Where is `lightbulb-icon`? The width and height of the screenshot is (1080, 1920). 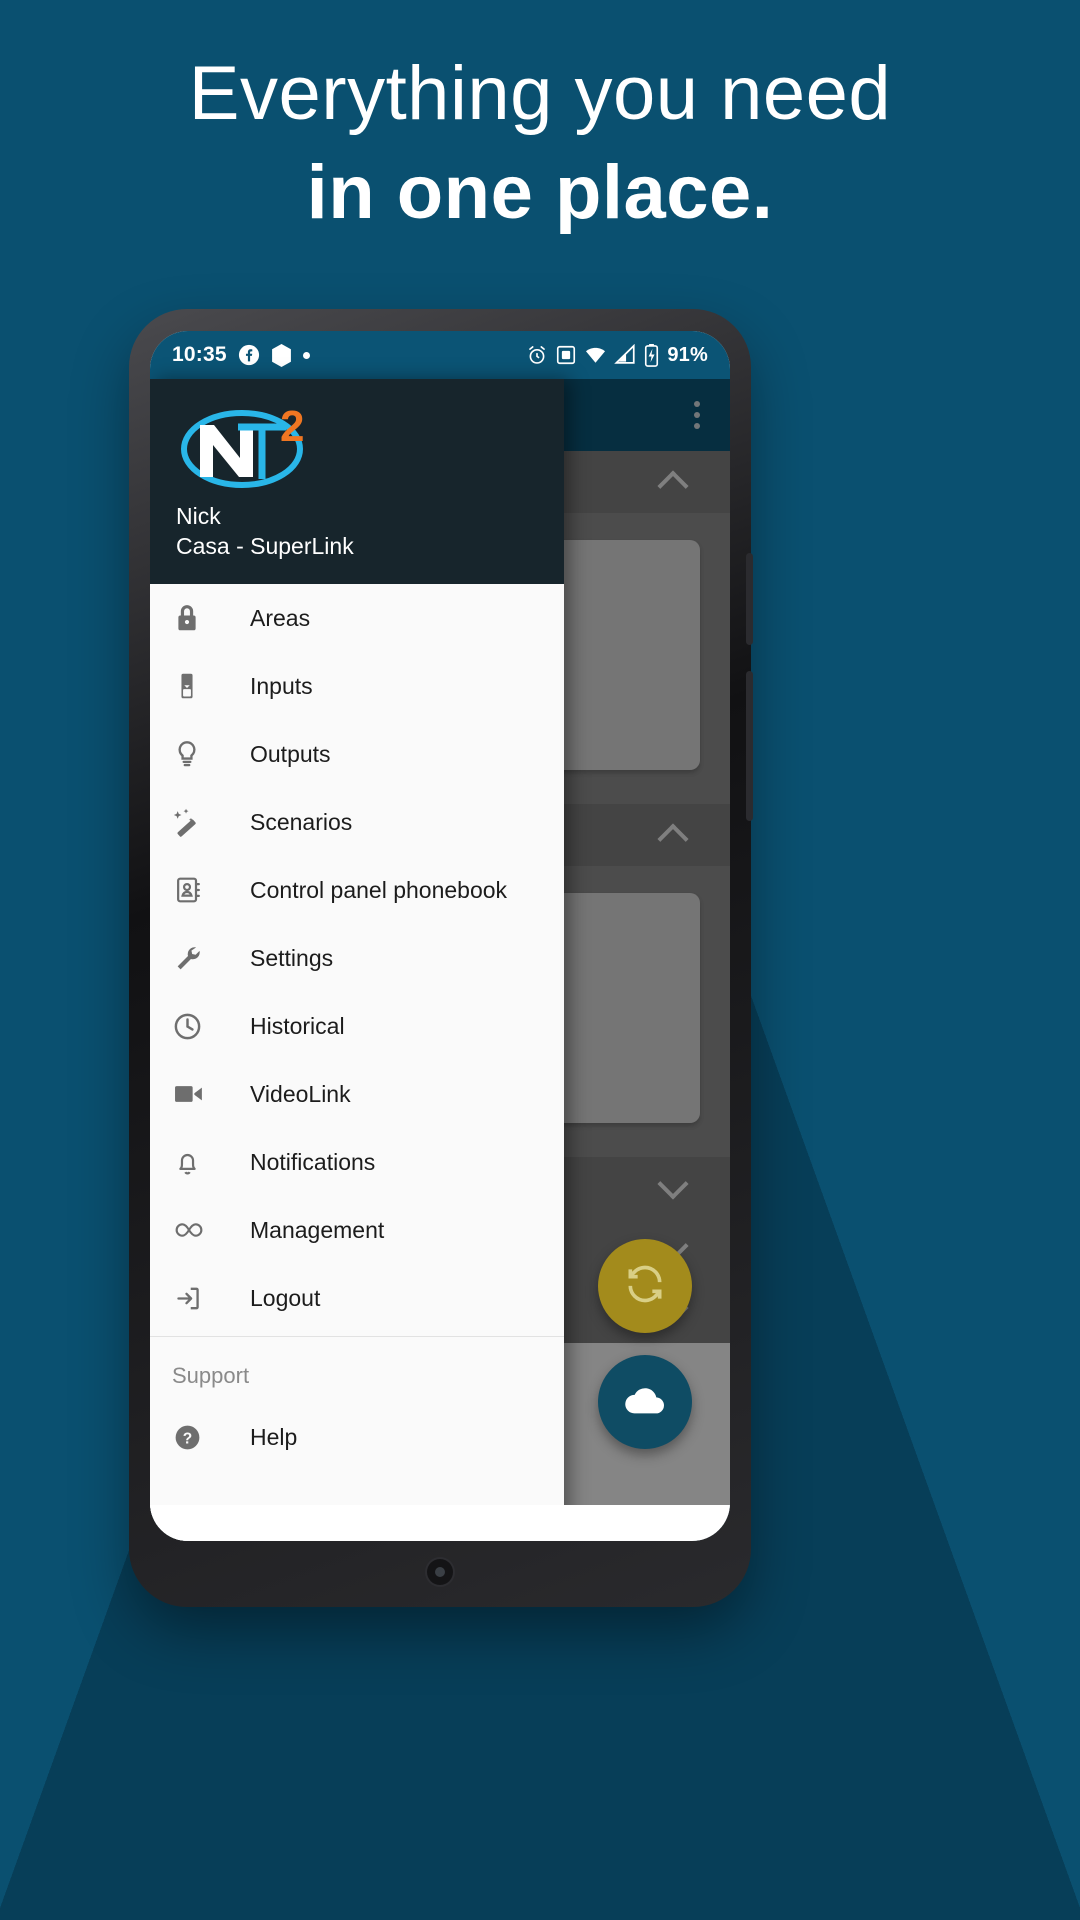
lightbulb-icon is located at coordinates (202, 754).